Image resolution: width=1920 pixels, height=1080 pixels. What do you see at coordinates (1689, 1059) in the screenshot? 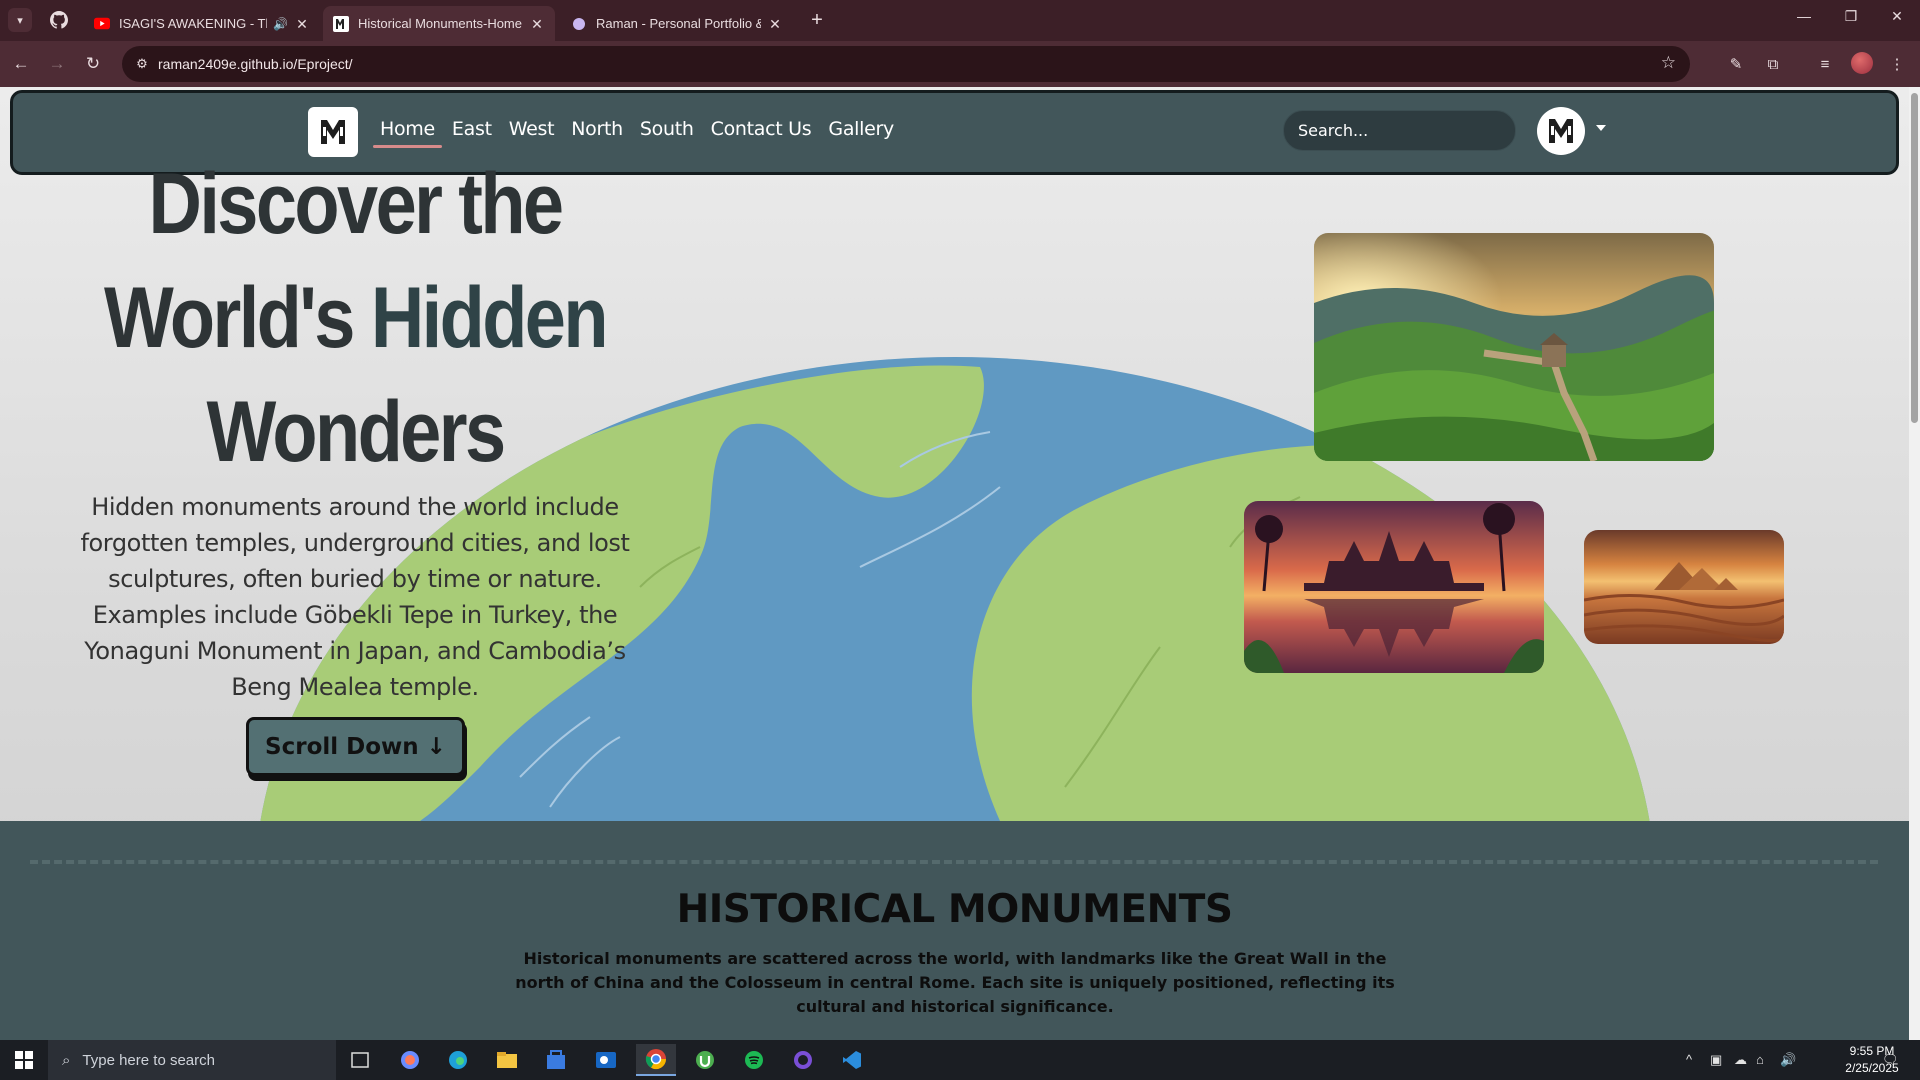
I see `tray-chevron-icon: ^` at bounding box center [1689, 1059].